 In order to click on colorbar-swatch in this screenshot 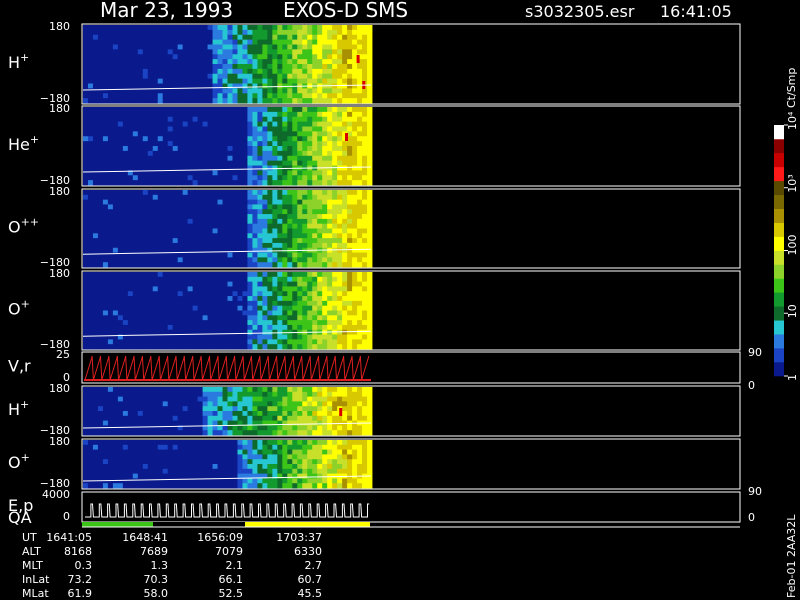, I will do `click(779, 160)`.